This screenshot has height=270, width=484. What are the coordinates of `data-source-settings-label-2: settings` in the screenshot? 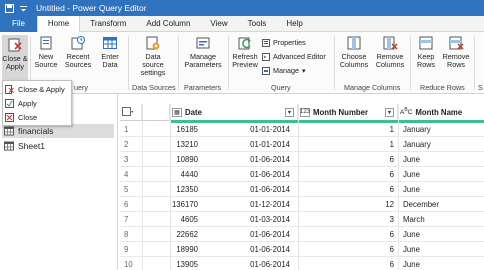 It's located at (153, 72).